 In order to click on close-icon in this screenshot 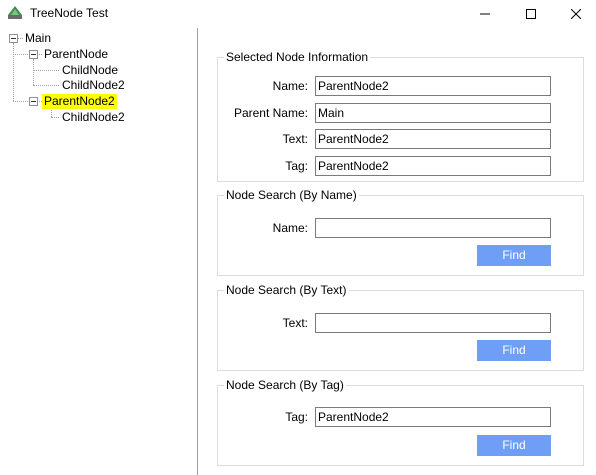, I will do `click(576, 14)`.